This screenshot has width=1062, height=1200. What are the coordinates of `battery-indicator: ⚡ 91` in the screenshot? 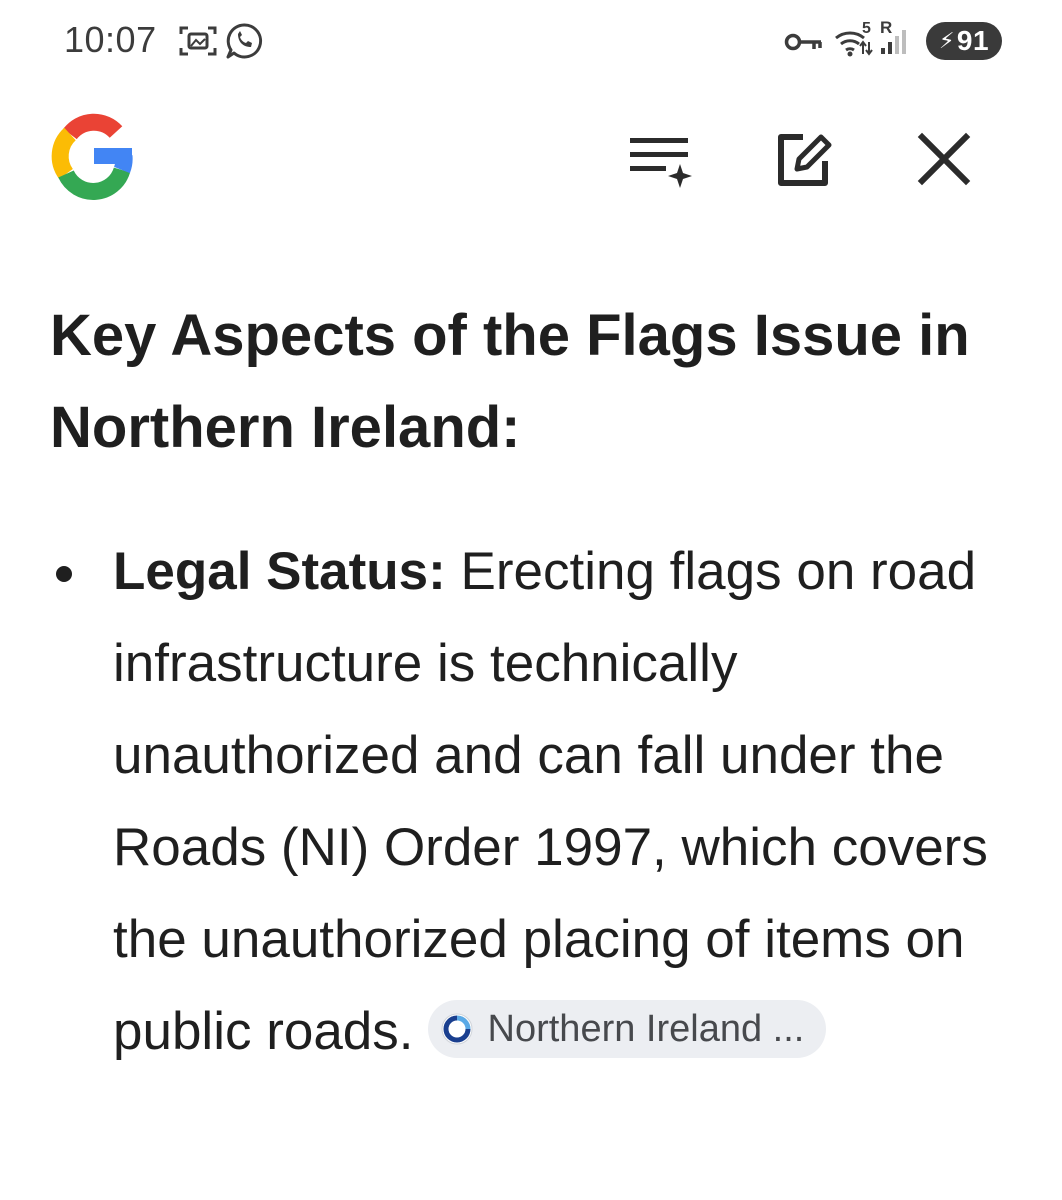 It's located at (964, 41).